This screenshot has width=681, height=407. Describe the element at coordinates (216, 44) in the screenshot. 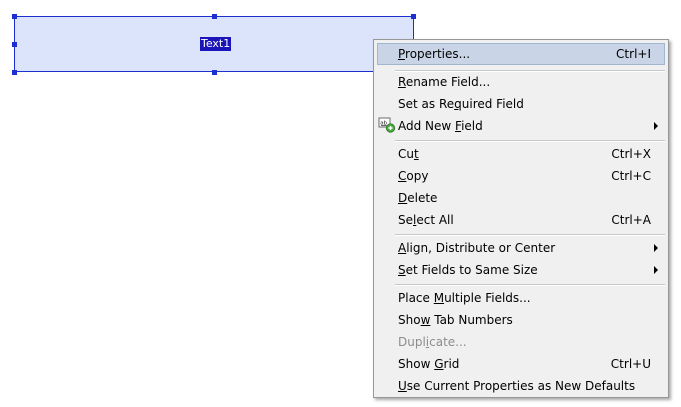

I see `field-name-label: Text1` at that location.